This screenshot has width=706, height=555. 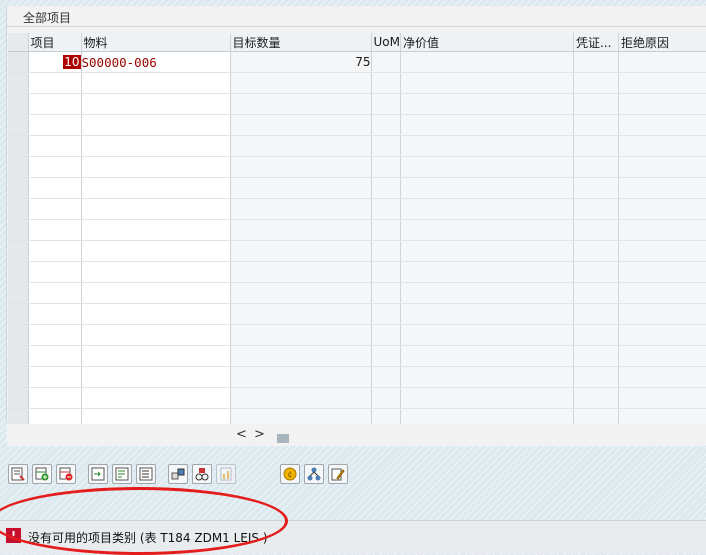 What do you see at coordinates (18, 42) in the screenshot?
I see `select-all-corner` at bounding box center [18, 42].